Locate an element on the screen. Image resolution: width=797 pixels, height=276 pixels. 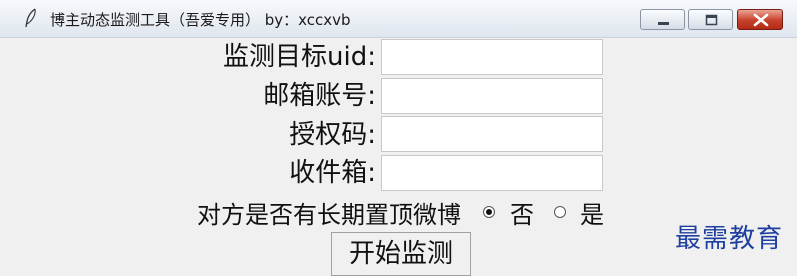
uid-input is located at coordinates (492, 57).